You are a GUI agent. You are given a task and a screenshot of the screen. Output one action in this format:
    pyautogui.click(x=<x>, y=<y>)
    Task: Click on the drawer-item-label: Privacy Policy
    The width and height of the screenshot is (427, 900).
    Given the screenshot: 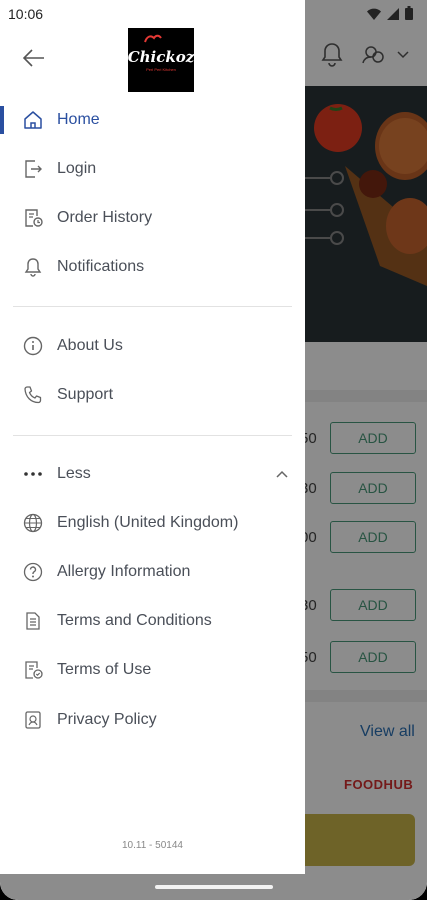 What is the action you would take?
    pyautogui.click(x=107, y=719)
    